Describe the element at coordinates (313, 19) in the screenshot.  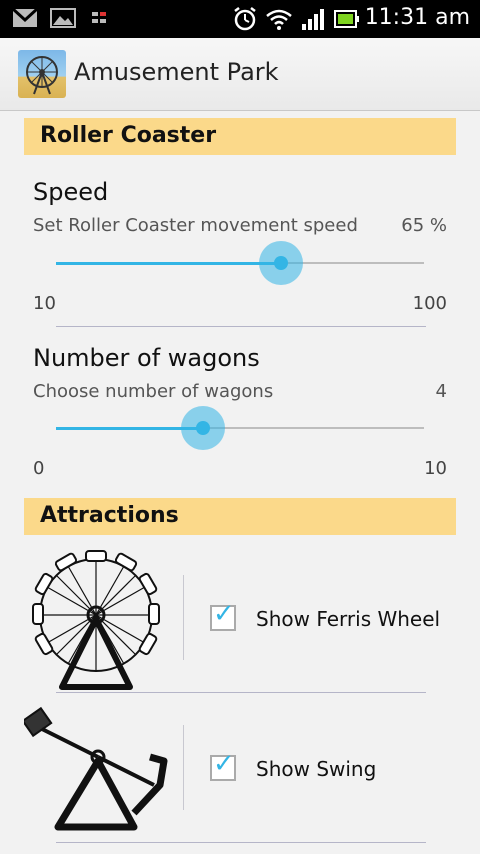
I see `signal-icon` at that location.